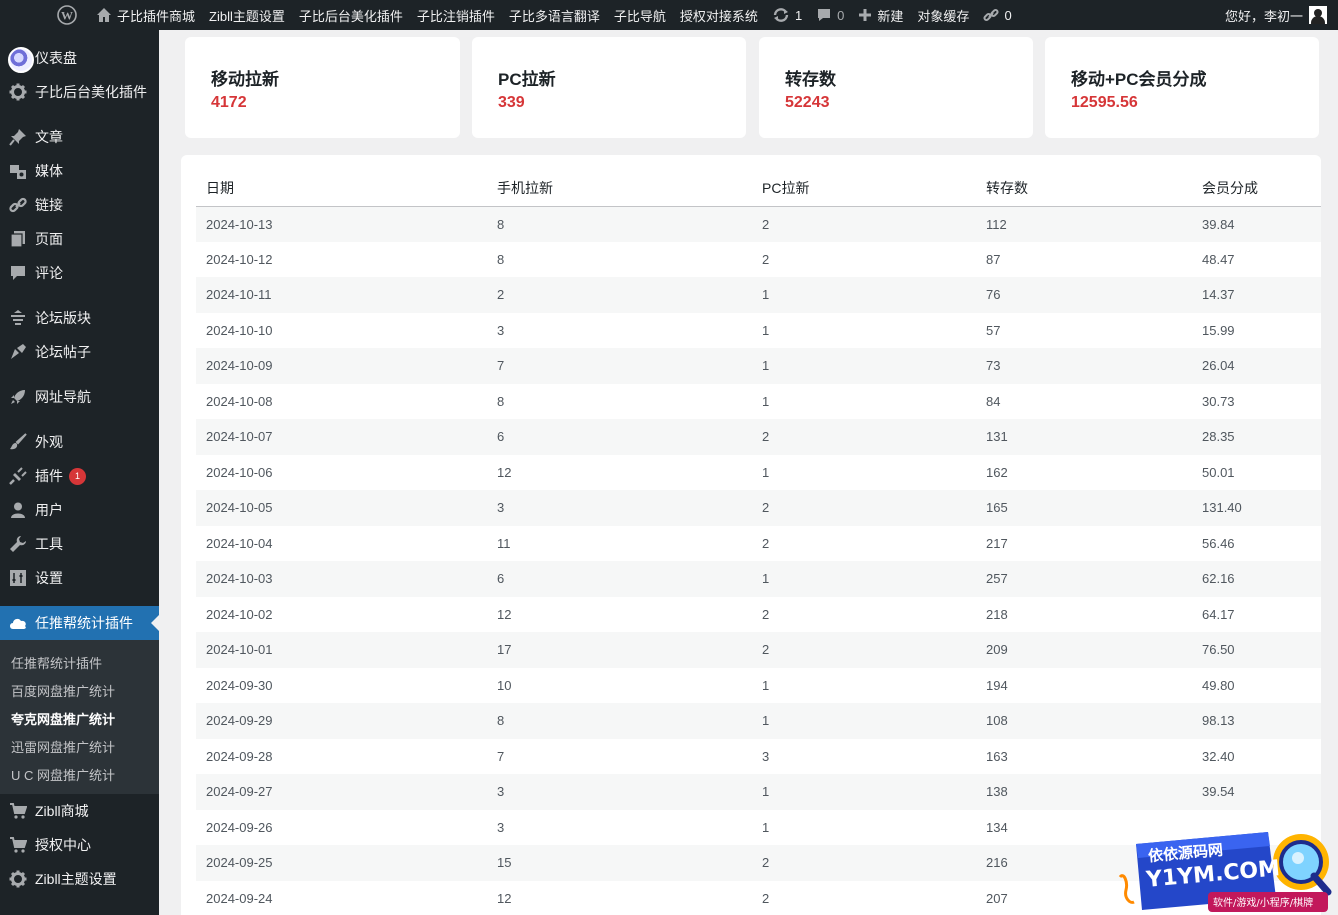  I want to click on sidebar-item-zibll-shop: Zibll商城, so click(79, 811).